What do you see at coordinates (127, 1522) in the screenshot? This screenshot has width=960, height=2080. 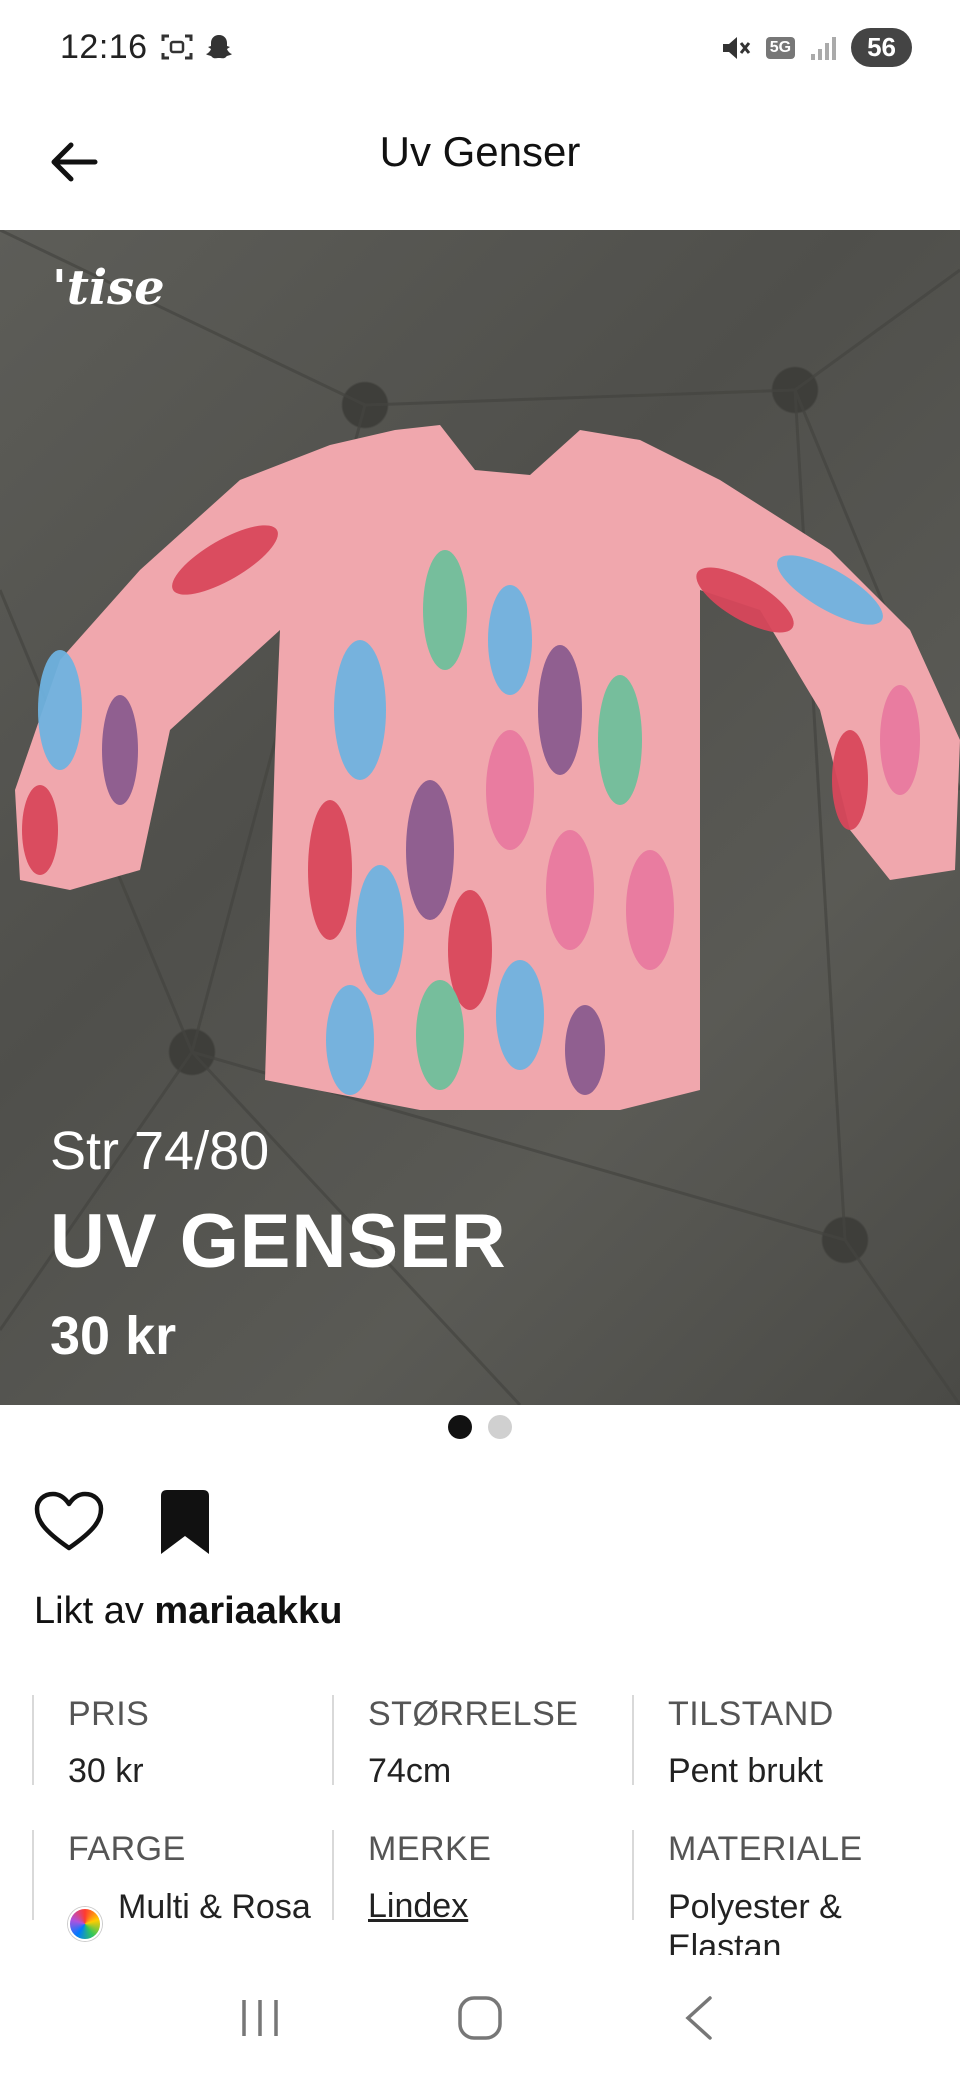 I see `action-row` at bounding box center [127, 1522].